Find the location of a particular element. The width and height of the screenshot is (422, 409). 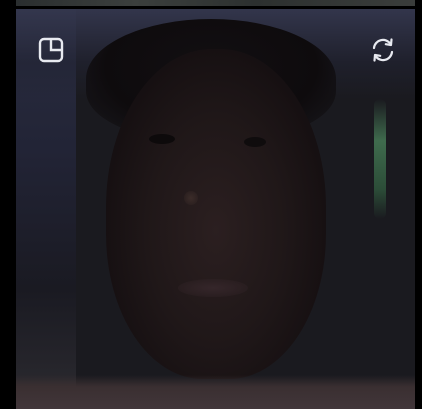

switch-camera-button is located at coordinates (383, 50).